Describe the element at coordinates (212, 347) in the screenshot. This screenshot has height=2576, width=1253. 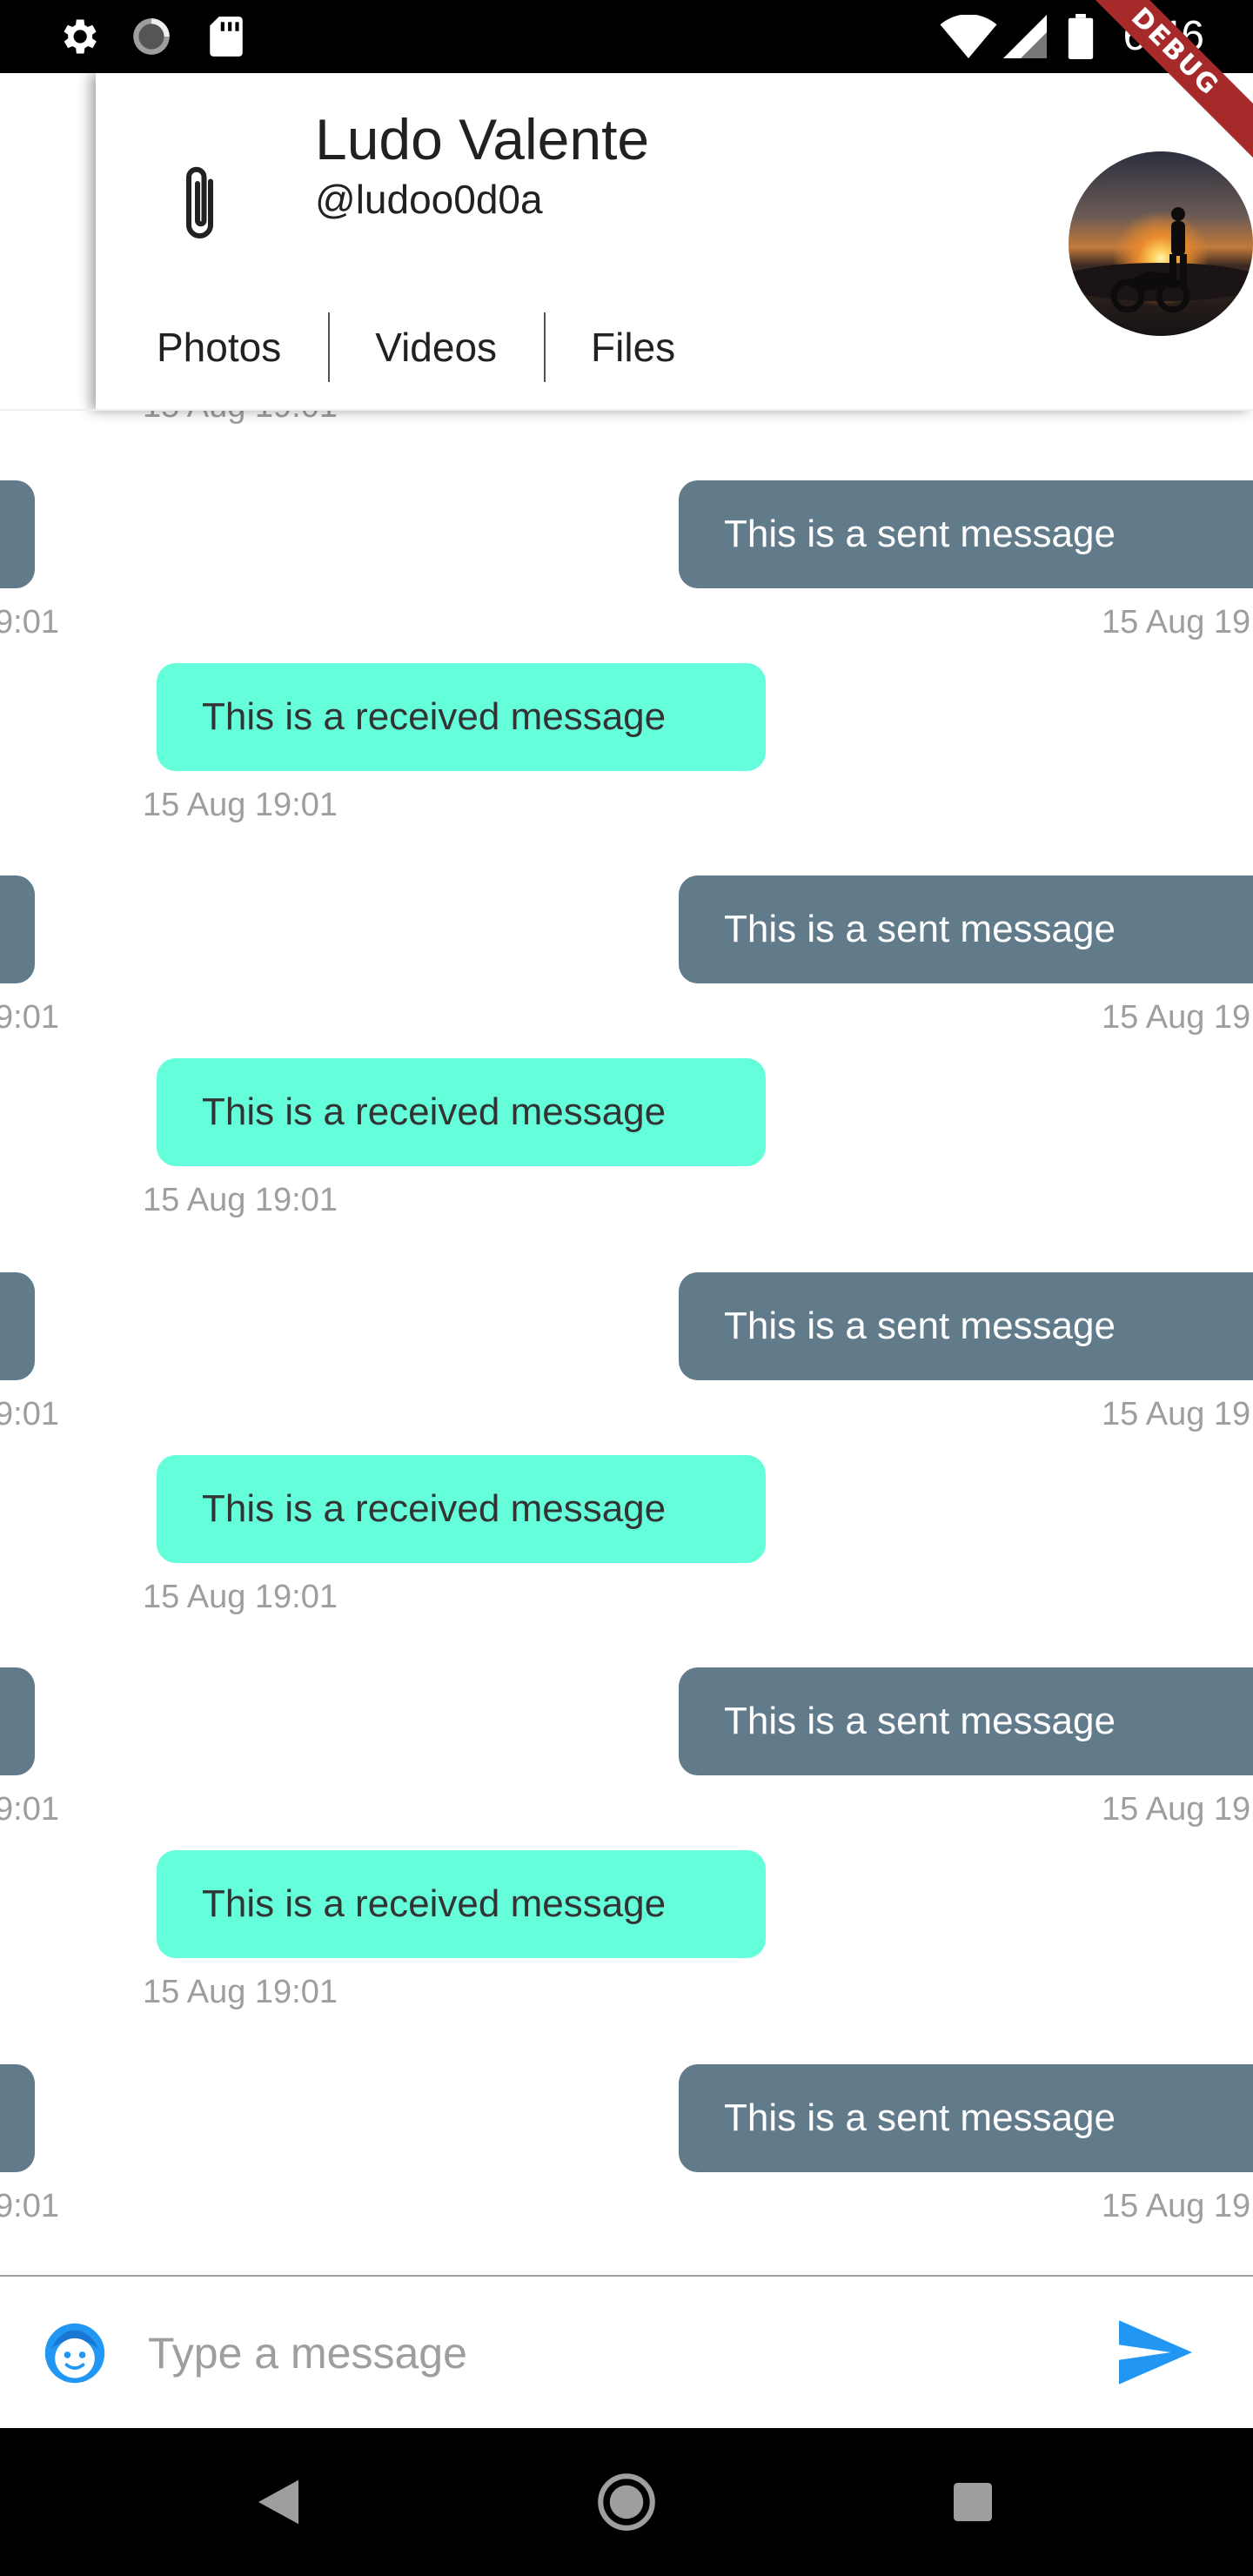
I see `tab-photos: Photos` at that location.